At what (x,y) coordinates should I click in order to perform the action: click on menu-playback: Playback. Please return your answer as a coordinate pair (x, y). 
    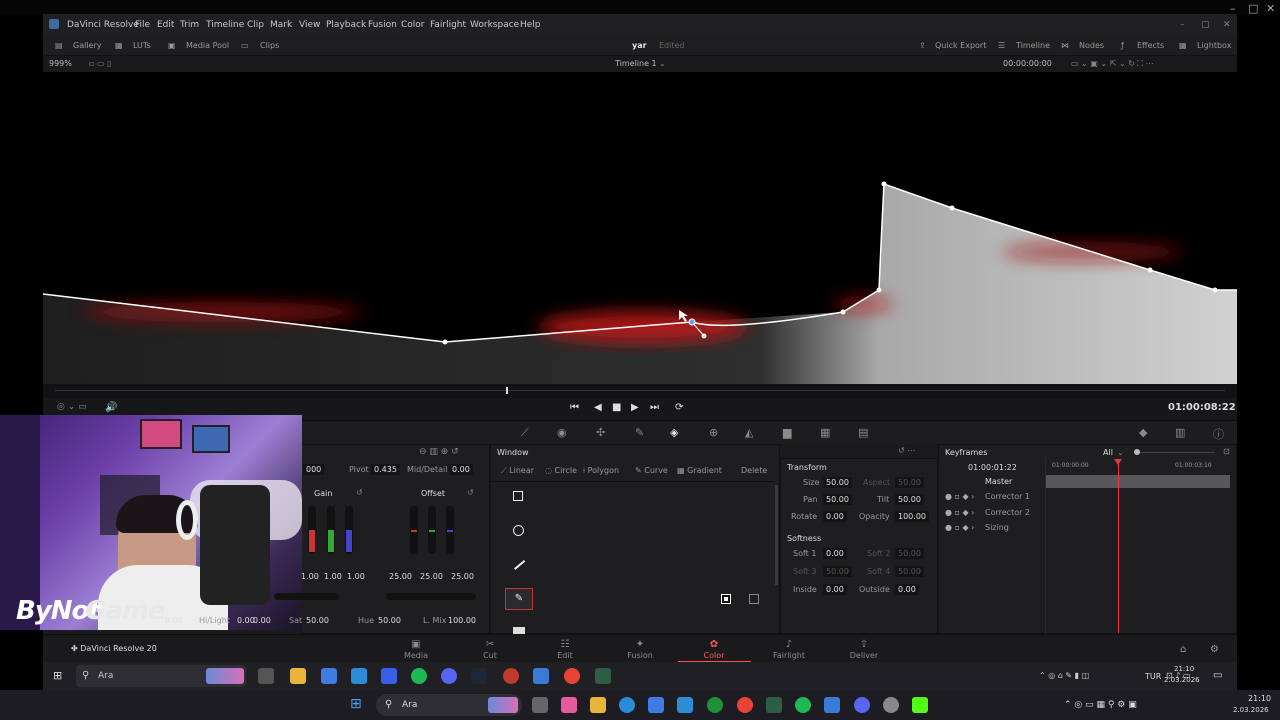
    Looking at the image, I should click on (346, 25).